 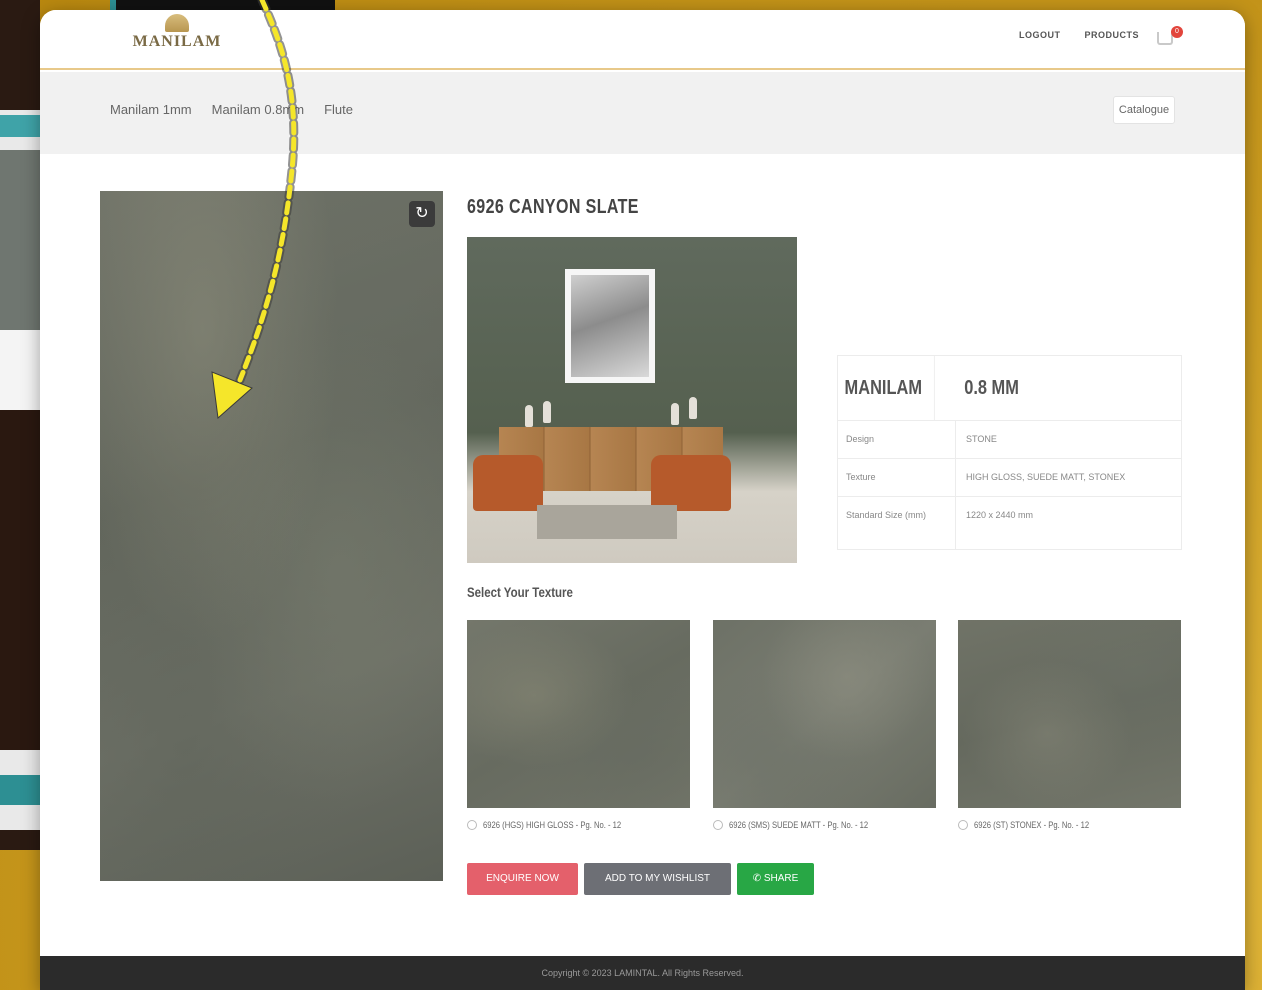 What do you see at coordinates (553, 207) in the screenshot?
I see `product-title: 6926 CANYON SLATE` at bounding box center [553, 207].